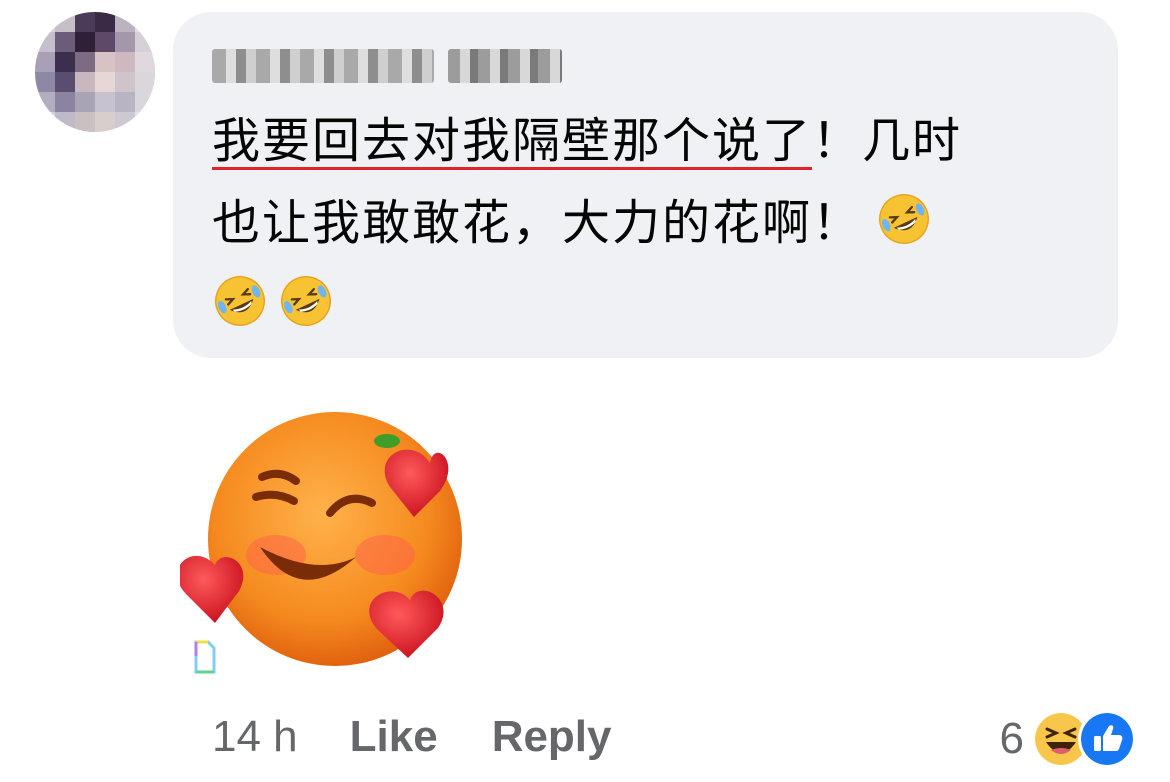 The image size is (1170, 782). Describe the element at coordinates (205, 657) in the screenshot. I see `file-icon` at that location.